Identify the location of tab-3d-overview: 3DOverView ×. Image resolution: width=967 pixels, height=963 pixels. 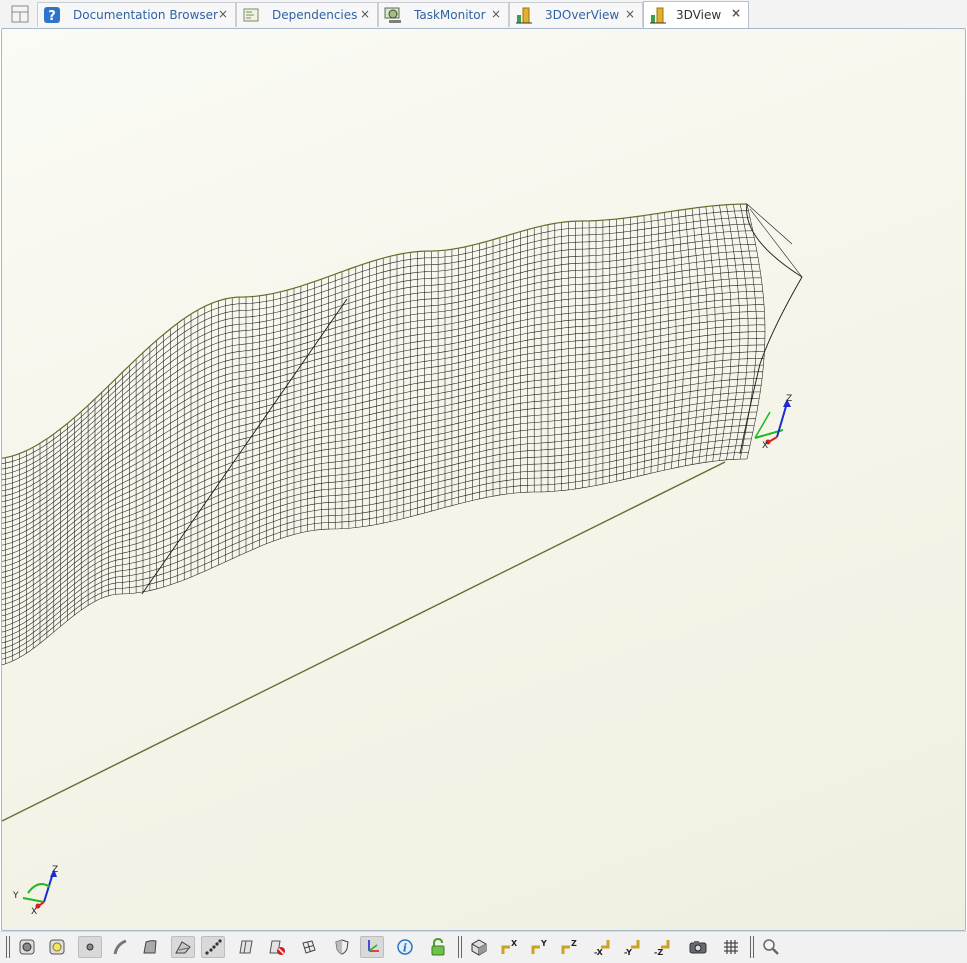
(576, 14).